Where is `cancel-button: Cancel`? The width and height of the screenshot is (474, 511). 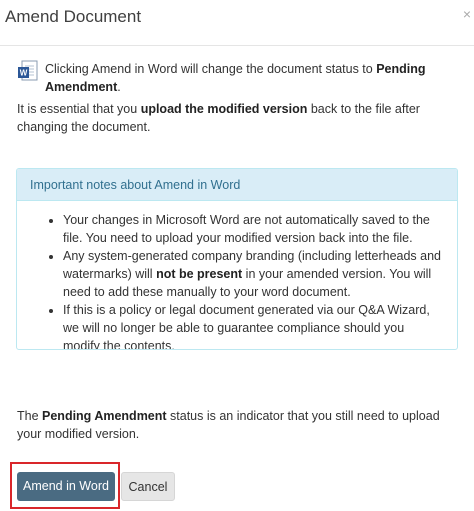
cancel-button: Cancel is located at coordinates (148, 486).